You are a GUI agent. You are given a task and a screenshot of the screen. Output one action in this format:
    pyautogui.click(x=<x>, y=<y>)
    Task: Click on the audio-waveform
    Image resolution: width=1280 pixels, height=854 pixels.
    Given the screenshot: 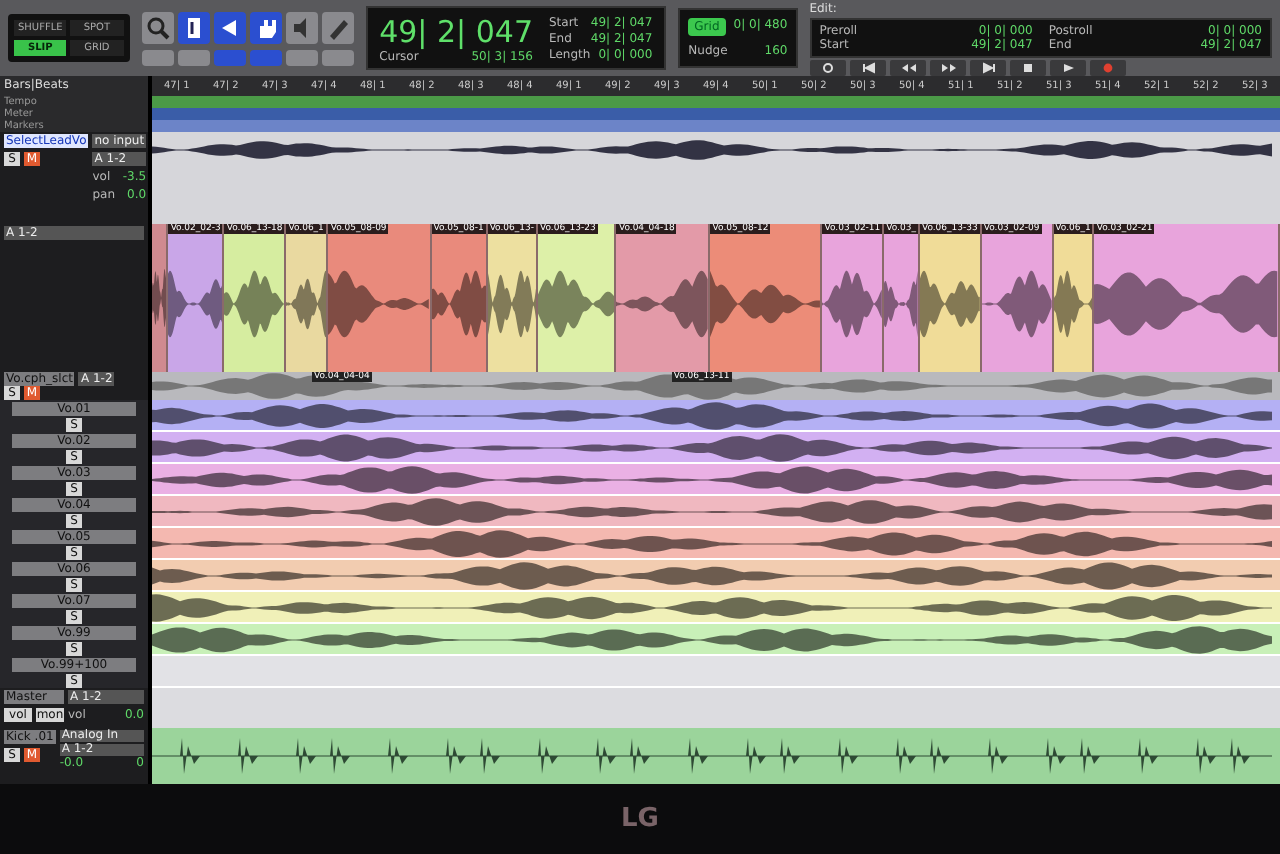 What is the action you would take?
    pyautogui.click(x=662, y=303)
    